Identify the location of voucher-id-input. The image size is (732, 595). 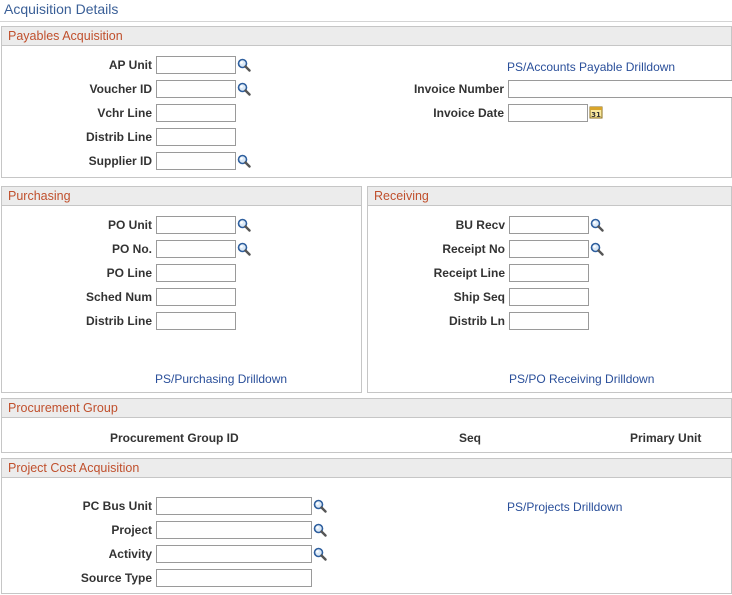
(196, 89).